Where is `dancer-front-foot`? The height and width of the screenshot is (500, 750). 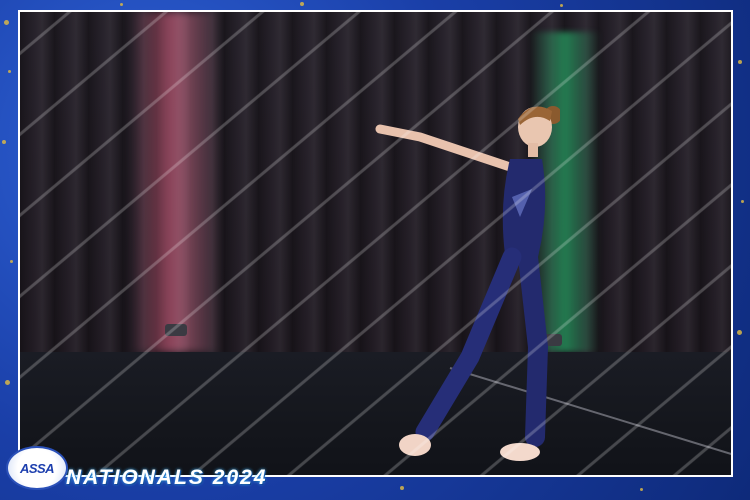
dancer-front-foot is located at coordinates (415, 445).